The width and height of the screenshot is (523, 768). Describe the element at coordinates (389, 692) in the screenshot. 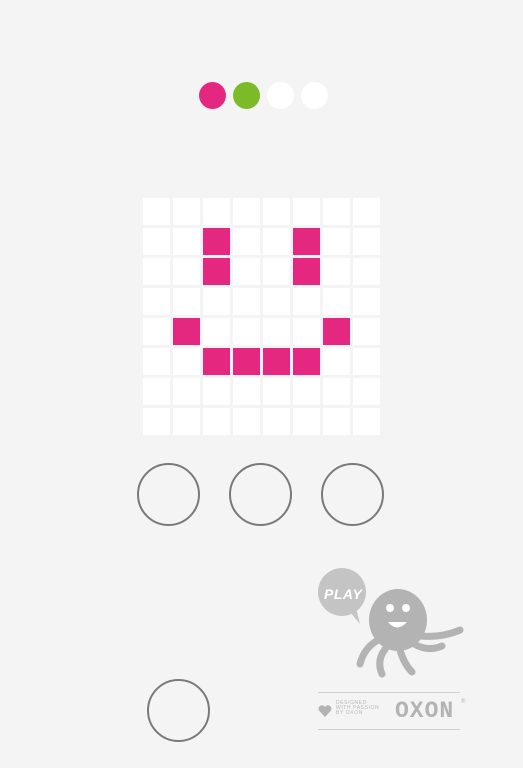

I see `brand-divider-top` at that location.